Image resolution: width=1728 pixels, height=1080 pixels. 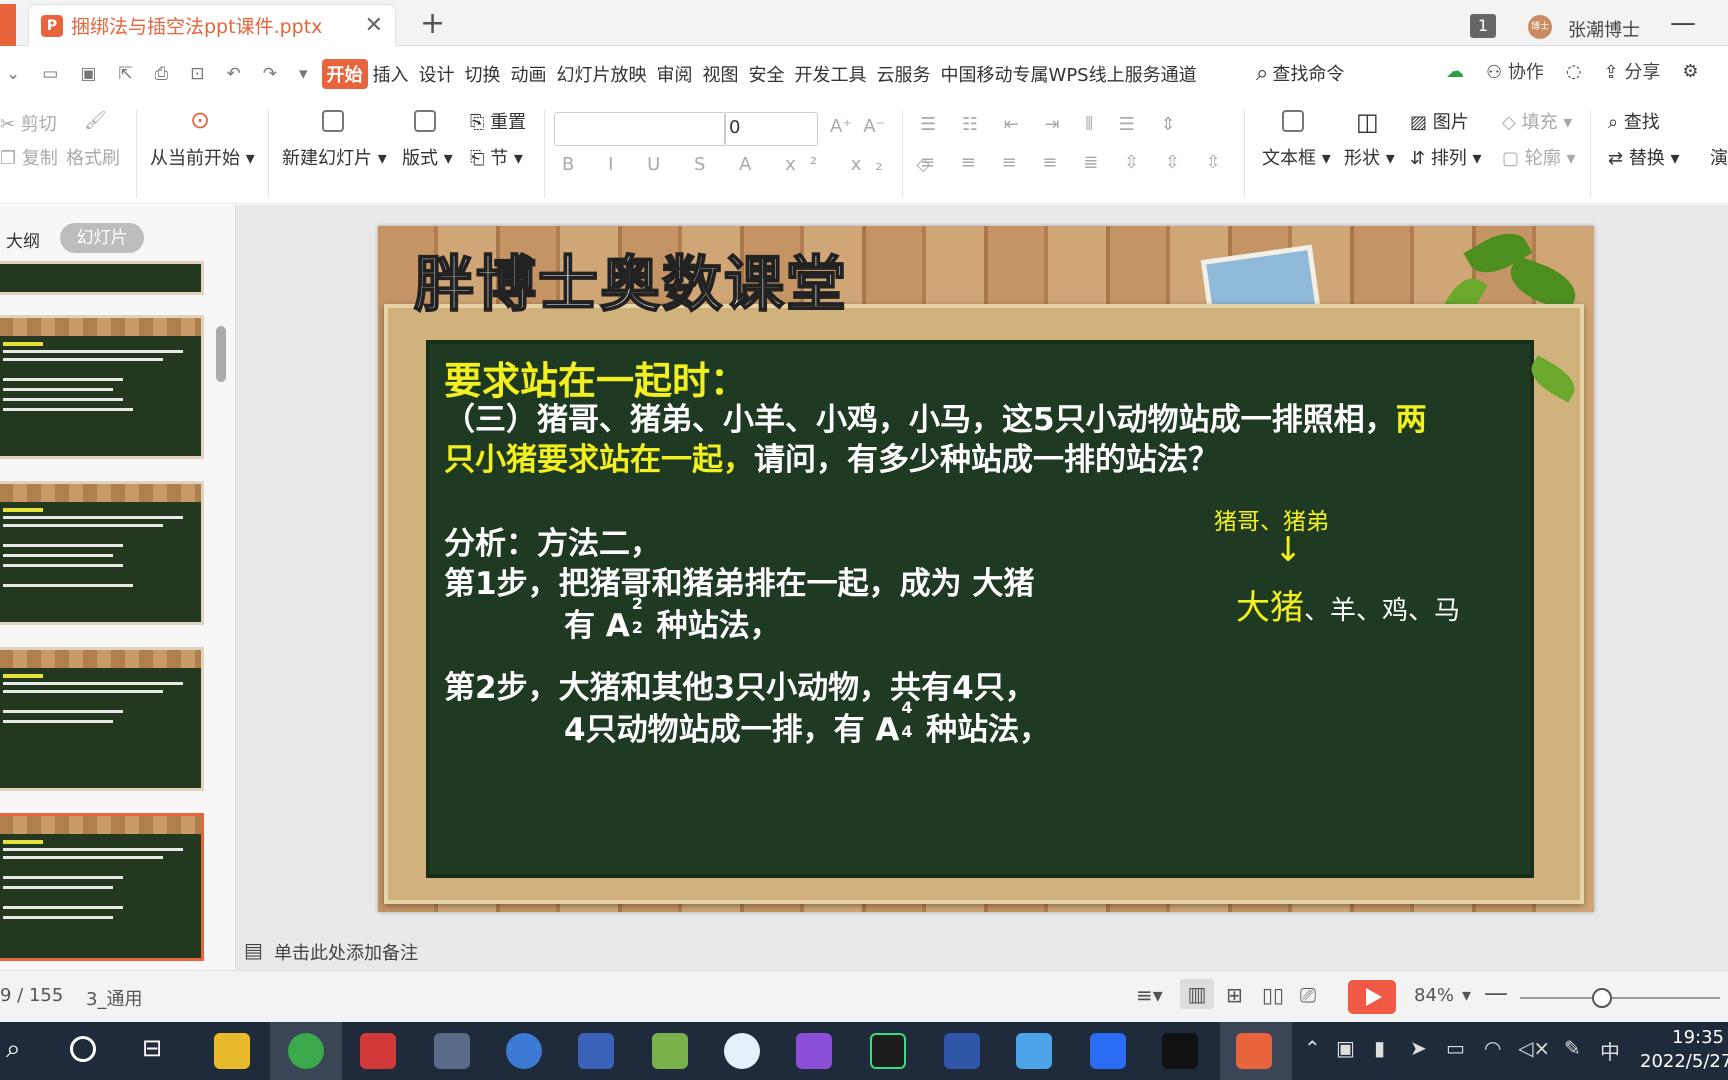 What do you see at coordinates (1483, 26) in the screenshot?
I see `window-count-badge: 1` at bounding box center [1483, 26].